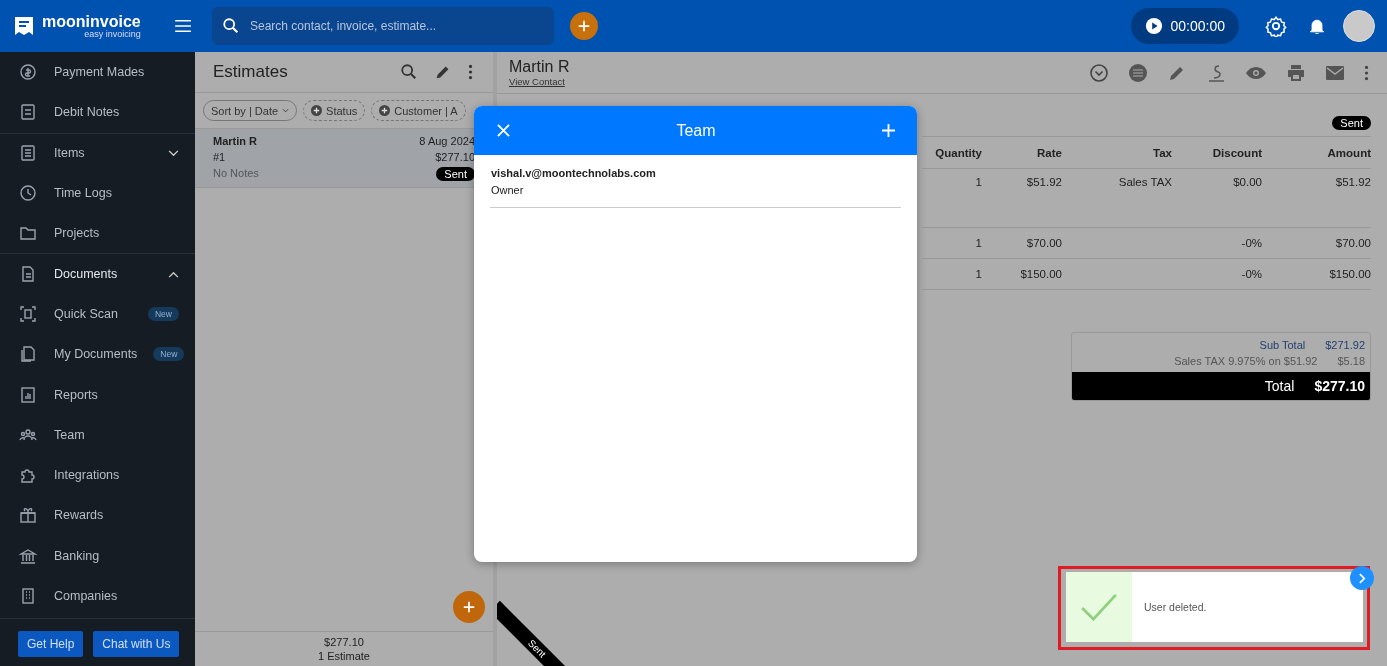 This screenshot has height=666, width=1387. Describe the element at coordinates (799, 81) in the screenshot. I see `view-contact-link: View Contact` at that location.